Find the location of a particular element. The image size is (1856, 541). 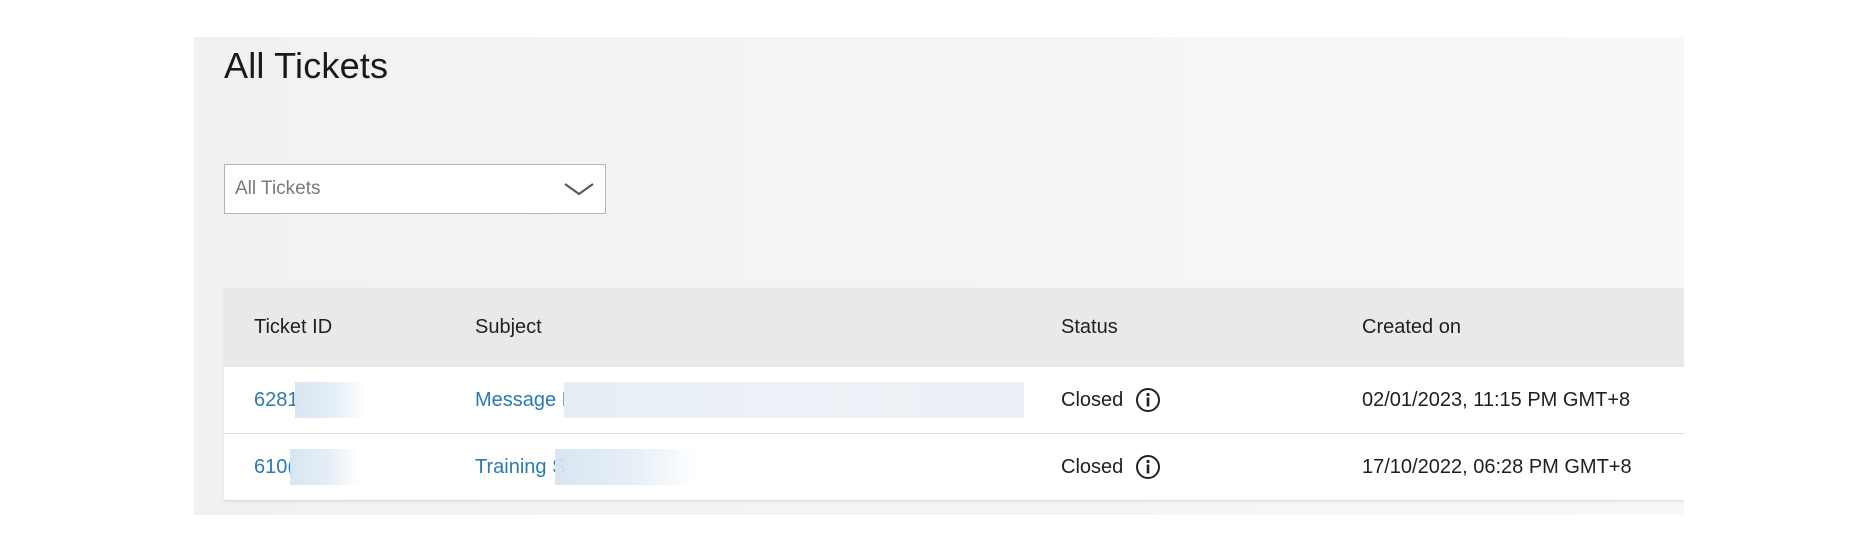

ticket-id-cell: 610( is located at coordinates (307, 467).